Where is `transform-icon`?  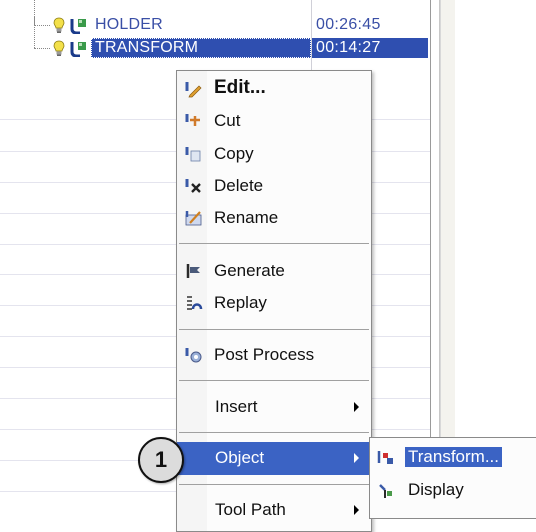 transform-icon is located at coordinates (385, 457).